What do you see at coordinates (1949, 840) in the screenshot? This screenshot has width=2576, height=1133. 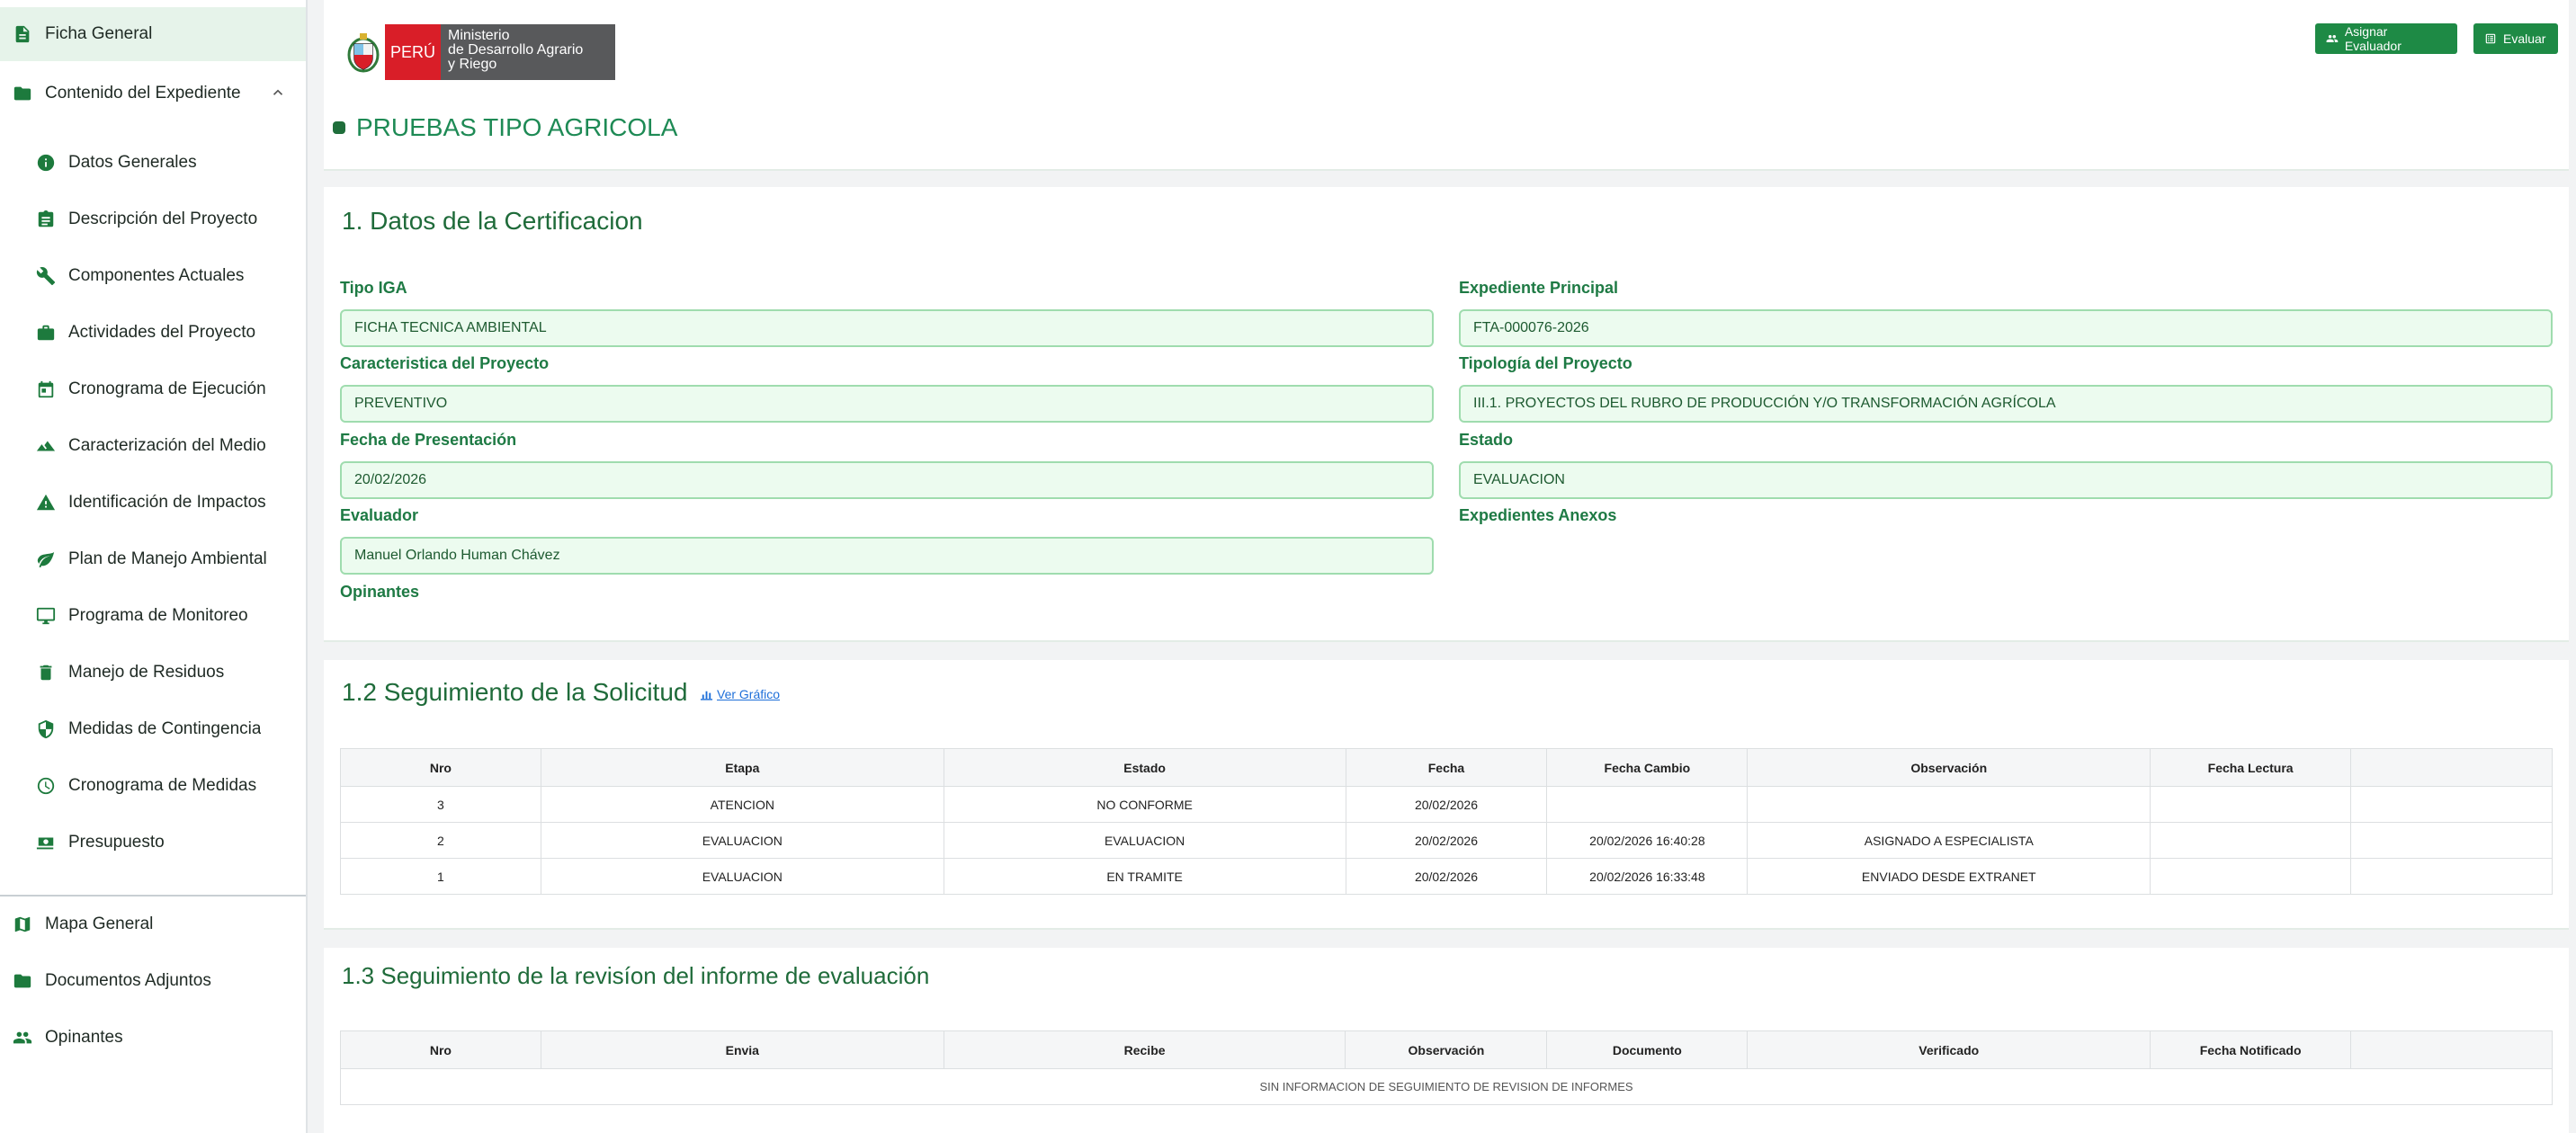 I see `table-cell: ASIGNADO A ESPECIALISTA` at bounding box center [1949, 840].